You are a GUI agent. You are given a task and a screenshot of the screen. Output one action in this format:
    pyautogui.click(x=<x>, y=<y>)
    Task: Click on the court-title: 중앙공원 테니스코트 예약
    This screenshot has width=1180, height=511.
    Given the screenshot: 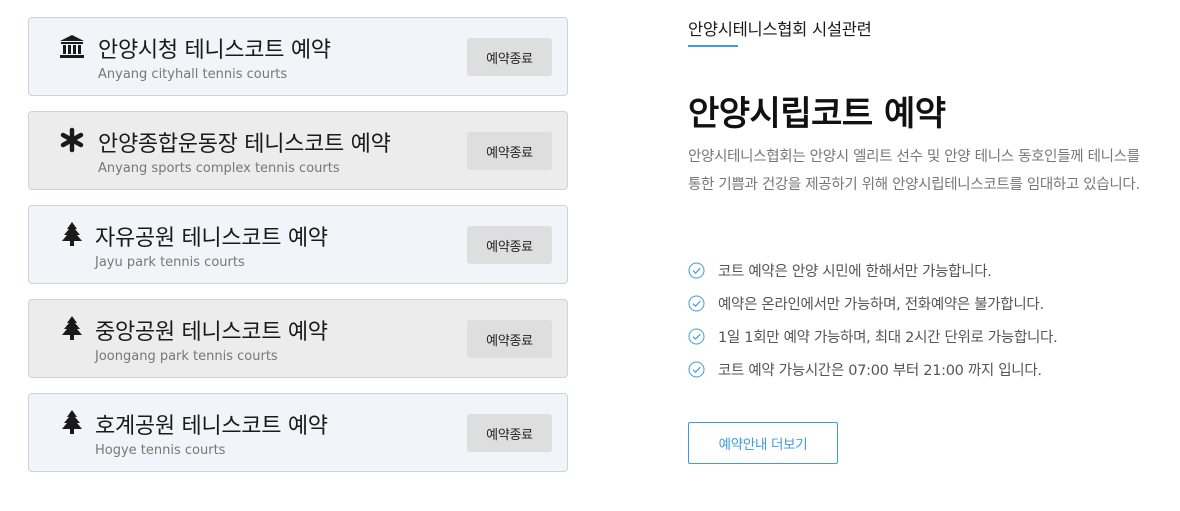 What is the action you would take?
    pyautogui.click(x=211, y=332)
    